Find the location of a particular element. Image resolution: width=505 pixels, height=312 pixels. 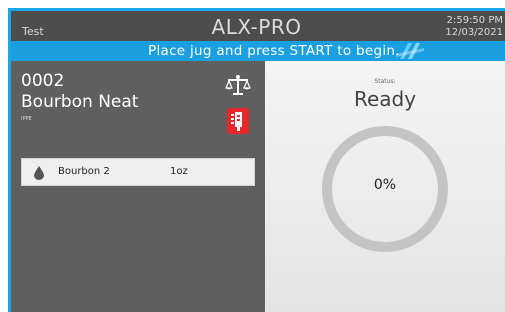

instruction-banner: Place jug and press START to begin. is located at coordinates (256, 51).